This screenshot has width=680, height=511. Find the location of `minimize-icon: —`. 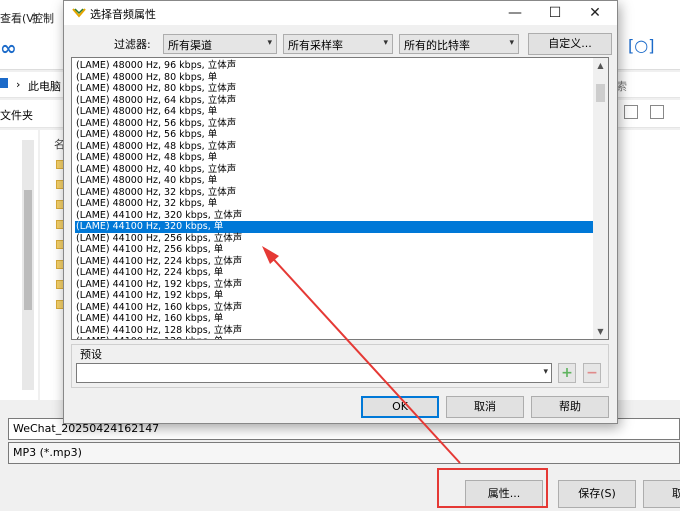

minimize-icon: — is located at coordinates (515, 13).